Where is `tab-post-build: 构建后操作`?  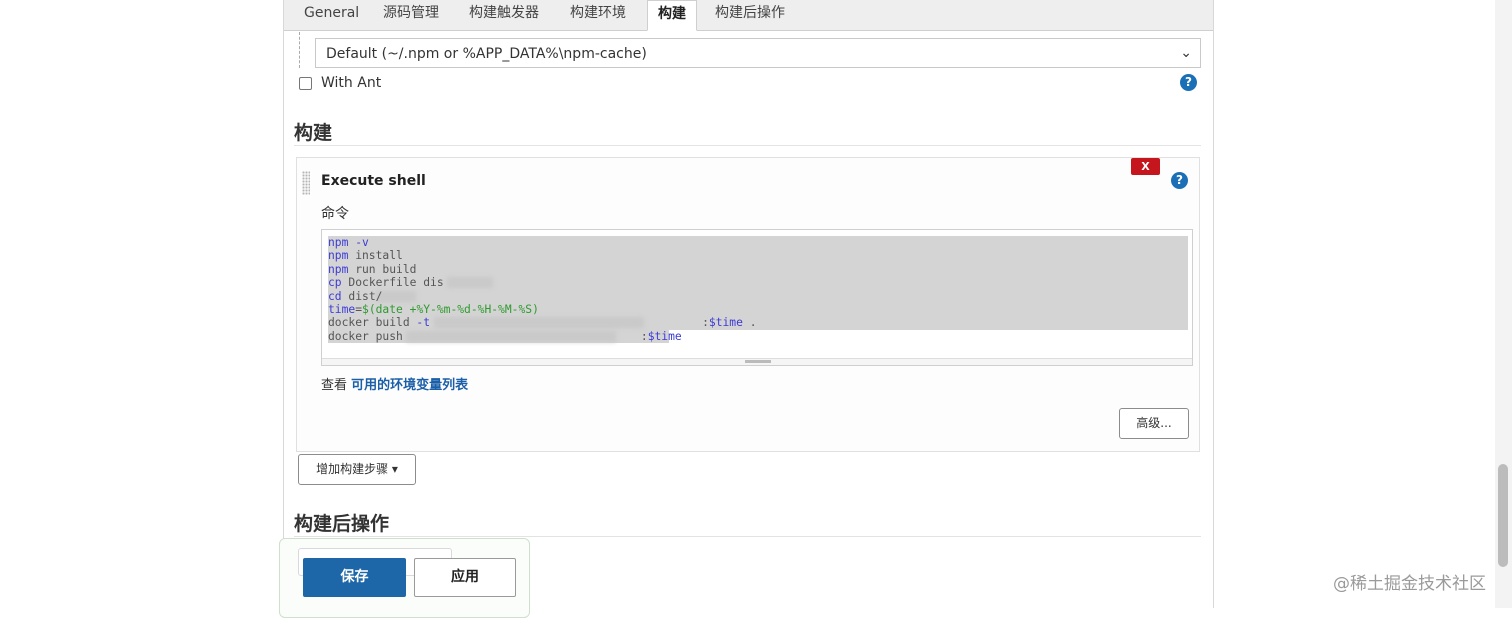 tab-post-build: 构建后操作 is located at coordinates (750, 15).